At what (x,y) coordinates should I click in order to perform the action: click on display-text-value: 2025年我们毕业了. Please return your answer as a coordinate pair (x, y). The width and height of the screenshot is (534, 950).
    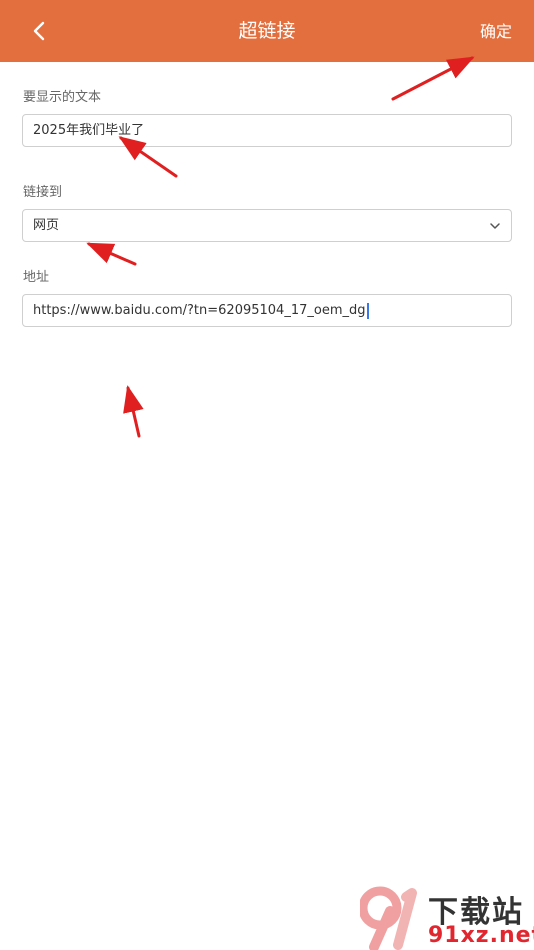
    Looking at the image, I should click on (89, 130).